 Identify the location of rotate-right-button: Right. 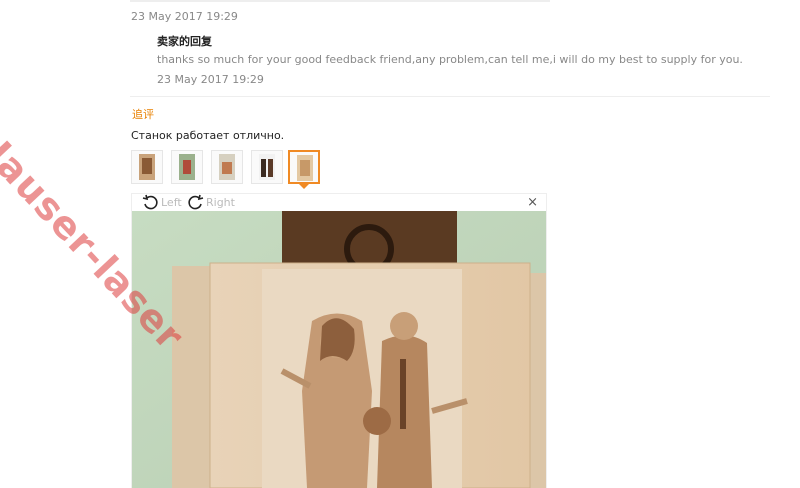
(211, 202).